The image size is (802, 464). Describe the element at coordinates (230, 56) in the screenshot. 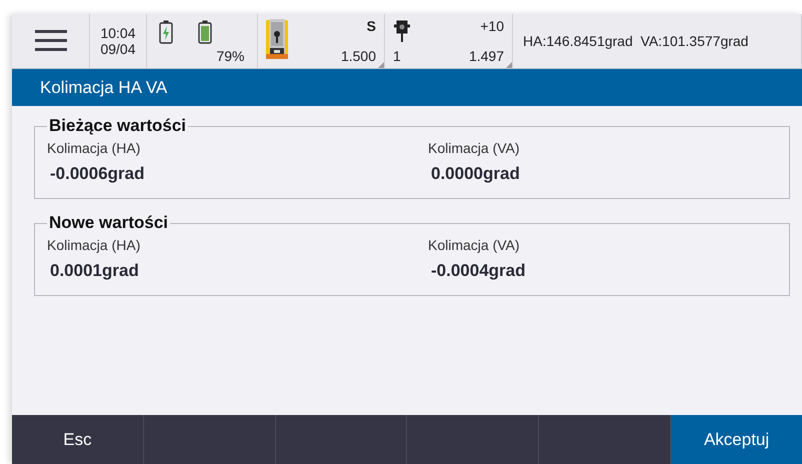

I see `battery-percent: 79%` at that location.